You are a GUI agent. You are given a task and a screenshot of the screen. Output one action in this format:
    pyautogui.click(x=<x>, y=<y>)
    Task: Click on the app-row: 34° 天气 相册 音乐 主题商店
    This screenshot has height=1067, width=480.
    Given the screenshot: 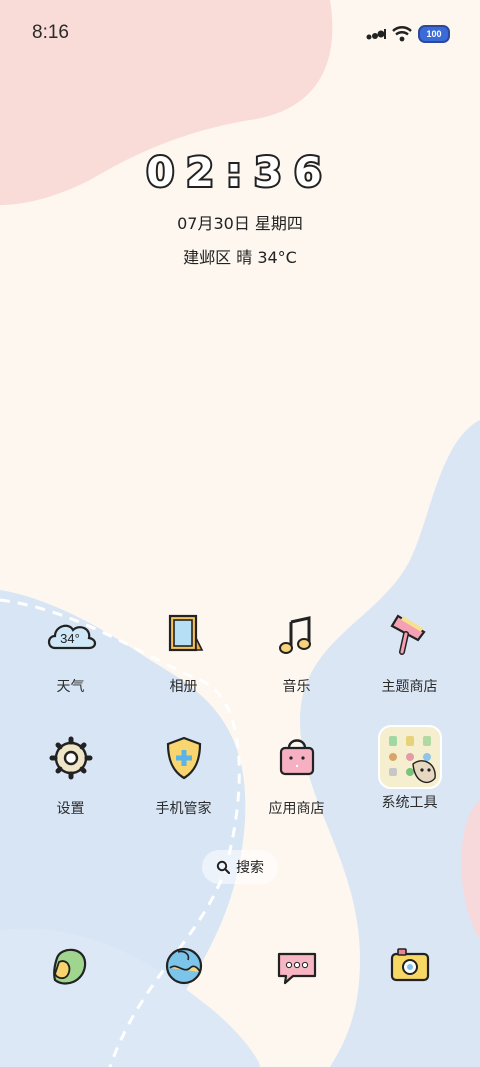 What is the action you would take?
    pyautogui.click(x=240, y=669)
    